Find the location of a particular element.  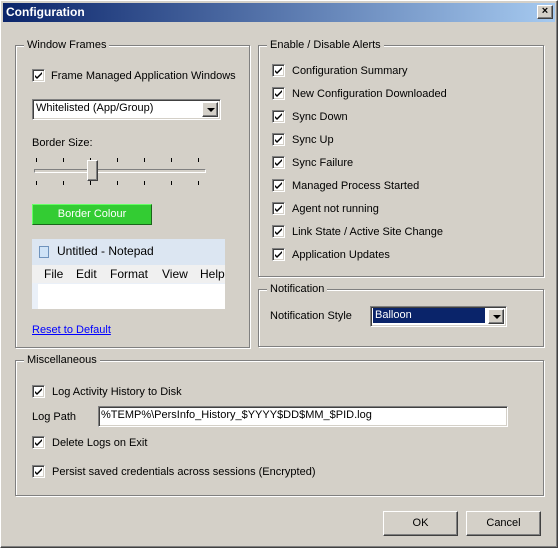

preview-menu-edit: Edit is located at coordinates (86, 274).